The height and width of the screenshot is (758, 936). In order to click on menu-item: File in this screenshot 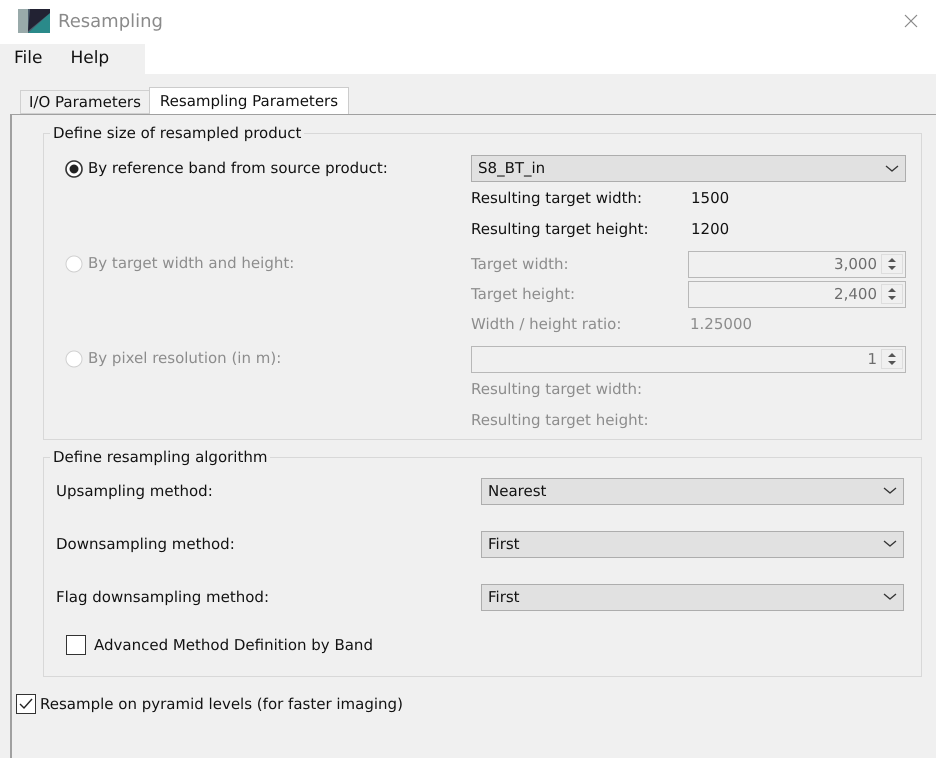, I will do `click(28, 59)`.